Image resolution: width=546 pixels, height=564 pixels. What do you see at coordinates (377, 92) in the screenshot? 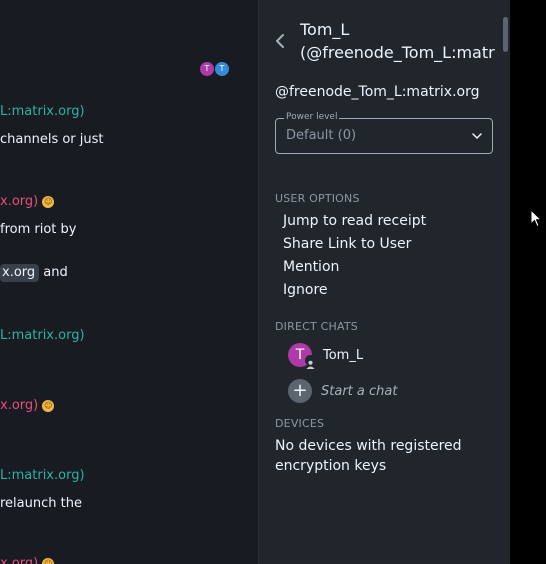
I see `user-id: @freenode_Tom_L:matrix.org` at bounding box center [377, 92].